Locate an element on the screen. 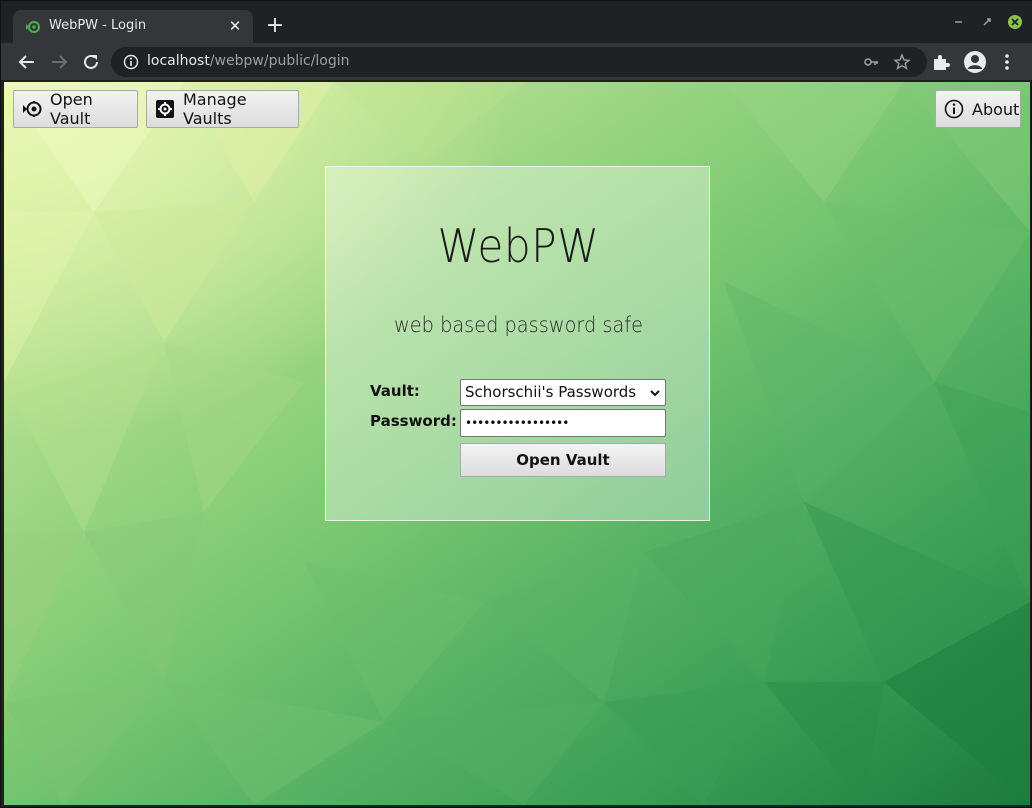  manage-vaults-button: Manage Vaults is located at coordinates (222, 109).